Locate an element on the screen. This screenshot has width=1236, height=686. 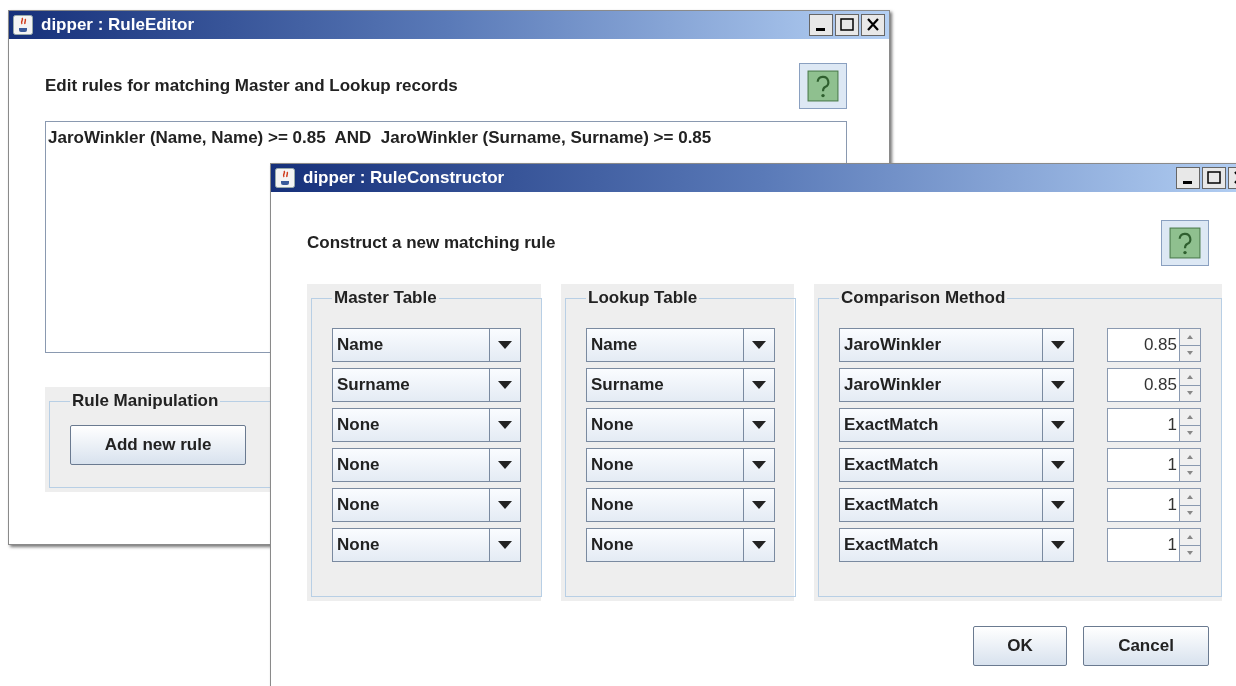
window-title: dipper : RuleConstructor is located at coordinates (404, 178).